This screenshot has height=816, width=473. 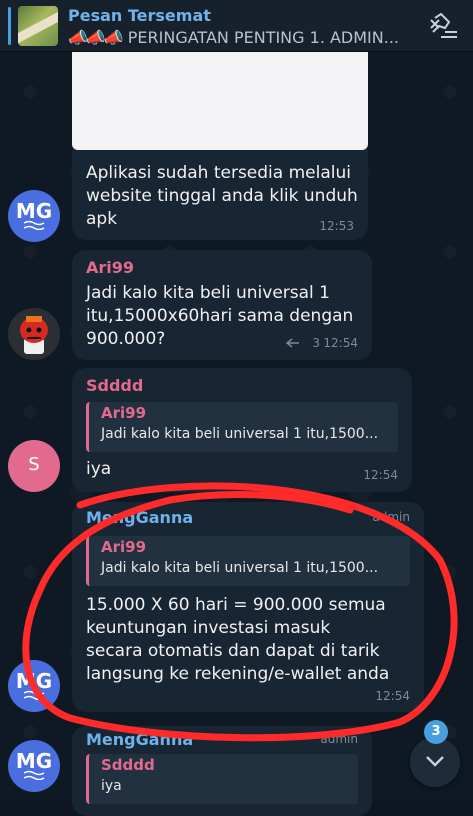 What do you see at coordinates (292, 343) in the screenshot?
I see `reply-icon` at bounding box center [292, 343].